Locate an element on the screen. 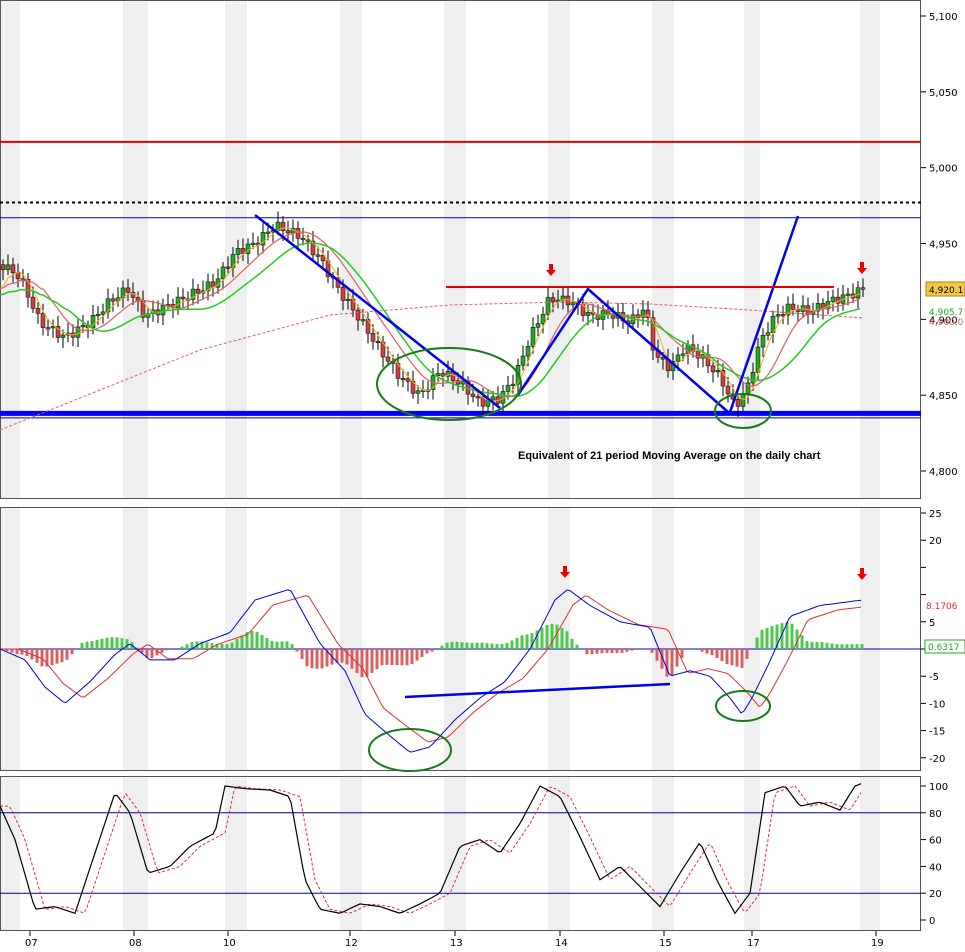 Image resolution: width=965 pixels, height=952 pixels. ma-value-label: 4,900.0 is located at coordinates (946, 323).